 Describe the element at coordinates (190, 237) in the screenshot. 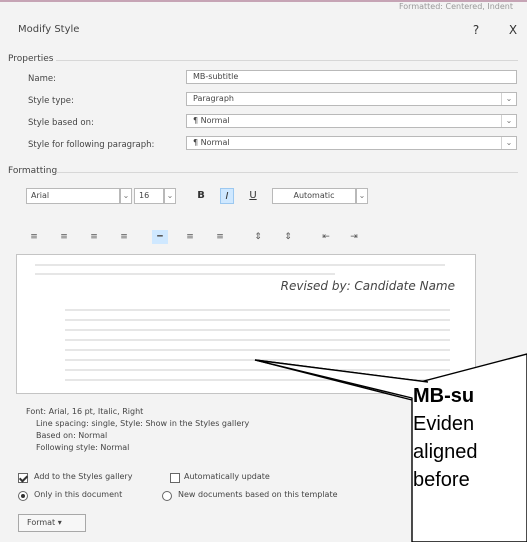

I see `line-spacing-icon: ≡` at that location.